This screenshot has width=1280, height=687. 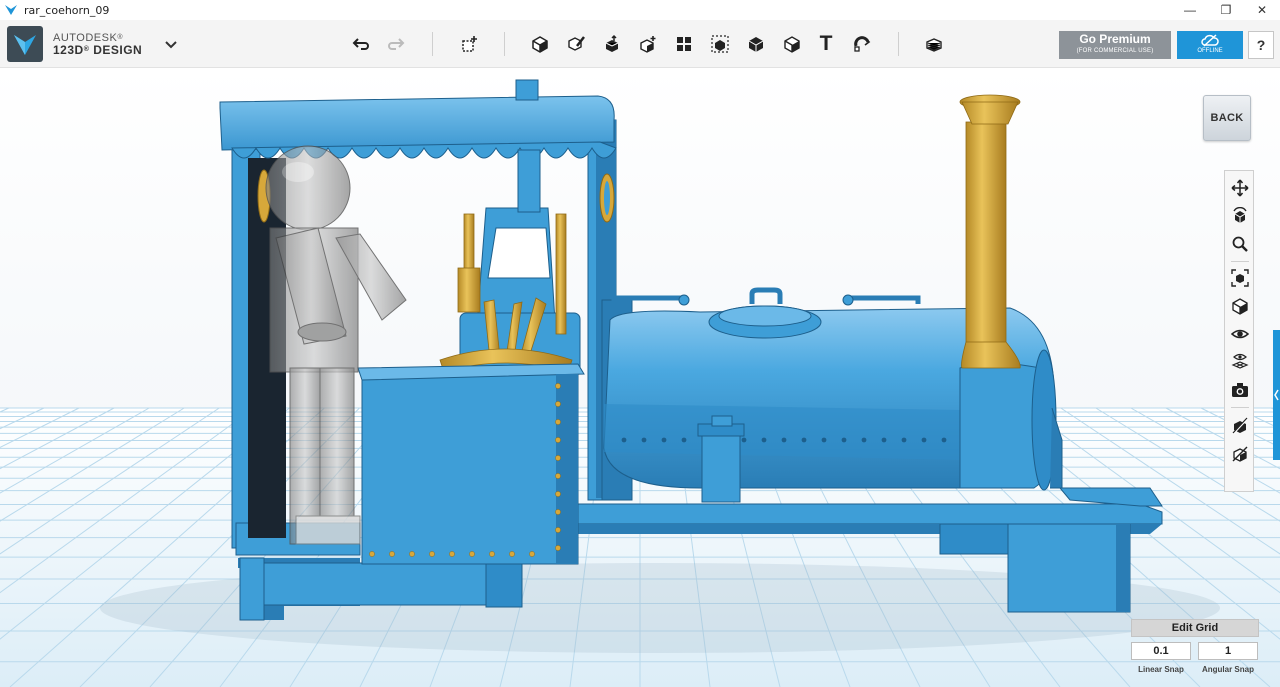 I want to click on window-title: rar_coehorn_09, so click(x=67, y=10).